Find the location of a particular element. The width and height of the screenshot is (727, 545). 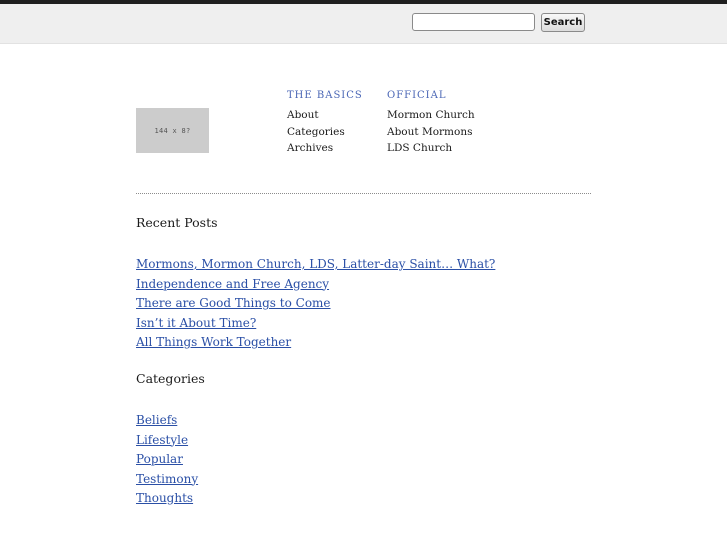

nav-the-basics: THE BASICS About Categories Archives is located at coordinates (325, 123).